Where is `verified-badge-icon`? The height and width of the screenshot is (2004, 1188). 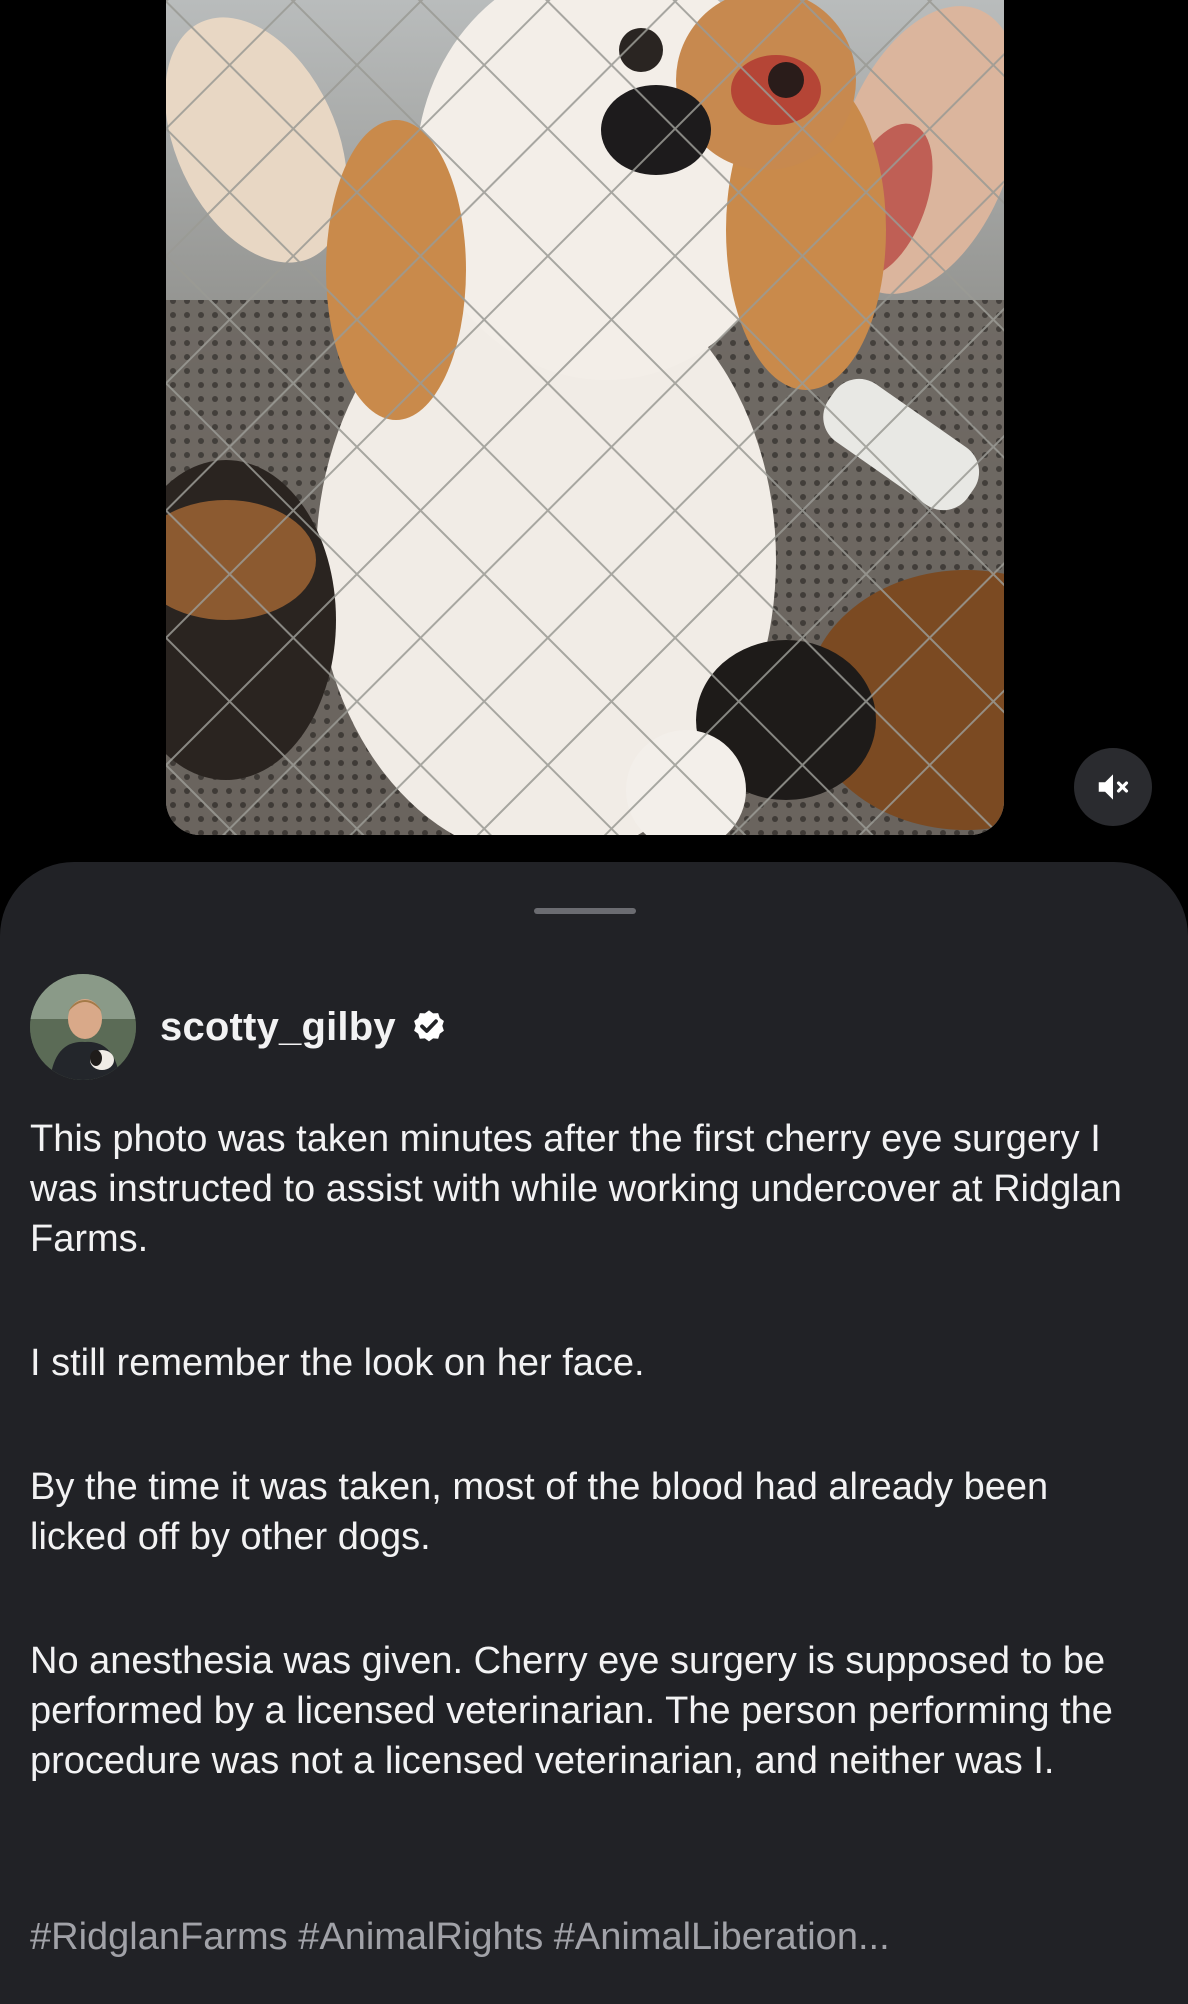 verified-badge-icon is located at coordinates (429, 1027).